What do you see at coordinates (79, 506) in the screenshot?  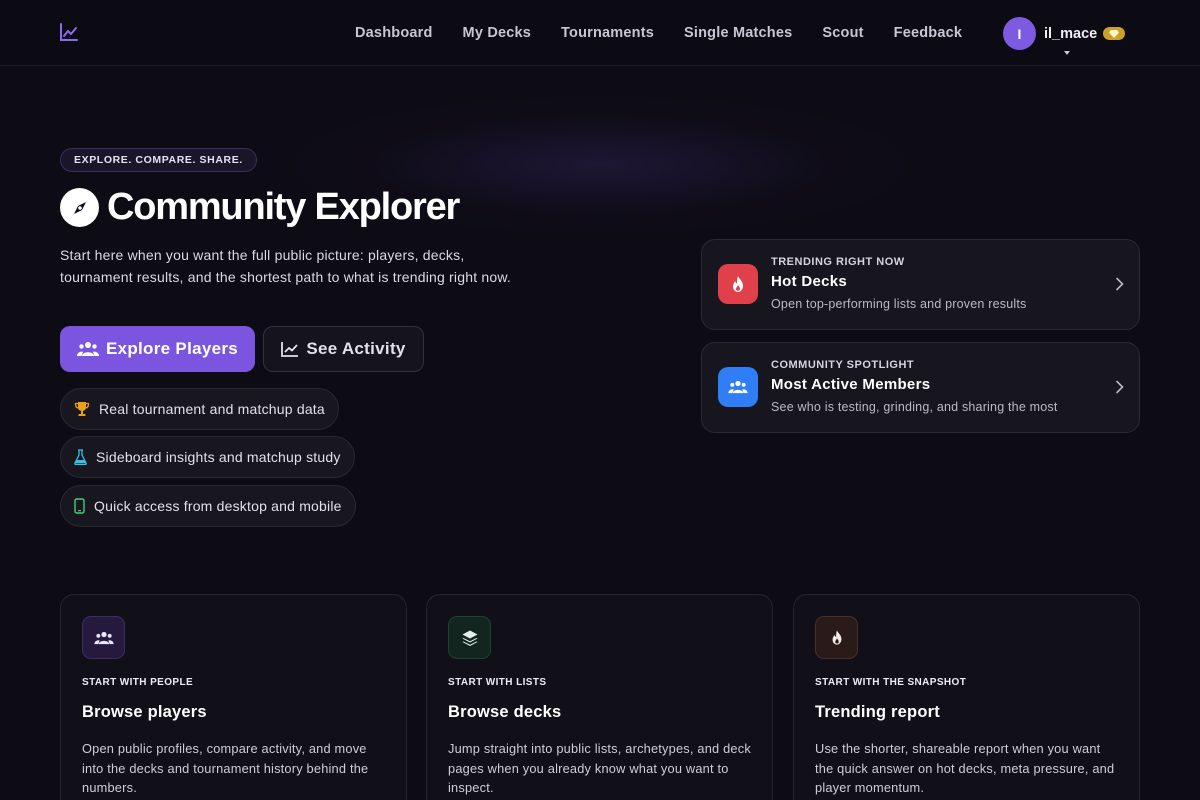 I see `mobile-icon` at bounding box center [79, 506].